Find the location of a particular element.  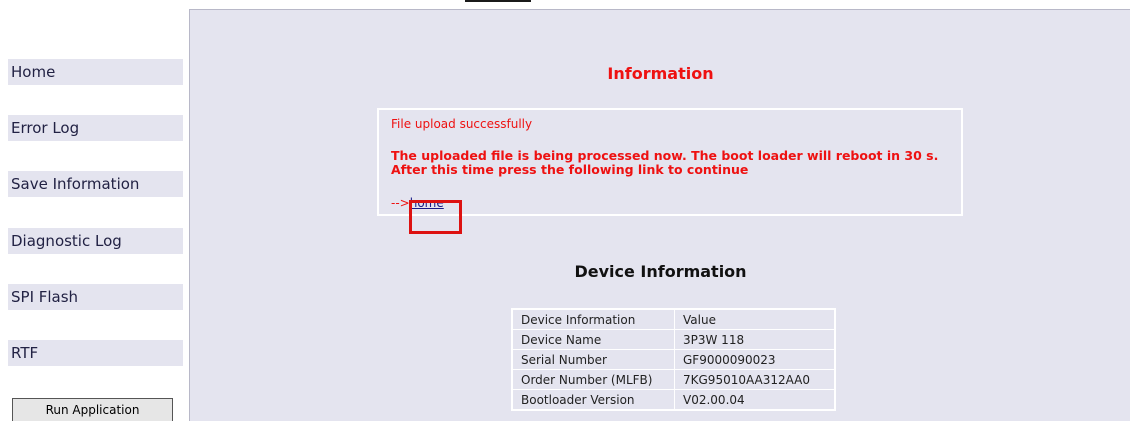

device-information-title: Device Information is located at coordinates (660, 271).